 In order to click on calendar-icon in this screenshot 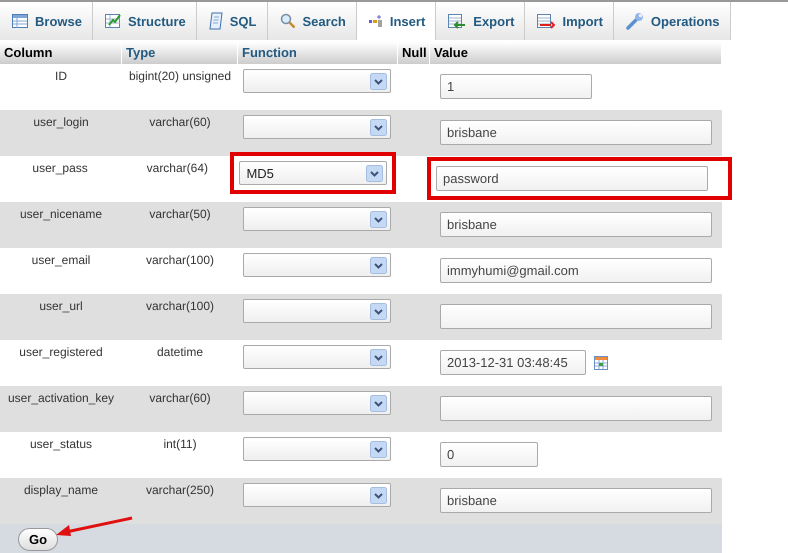, I will do `click(601, 363)`.